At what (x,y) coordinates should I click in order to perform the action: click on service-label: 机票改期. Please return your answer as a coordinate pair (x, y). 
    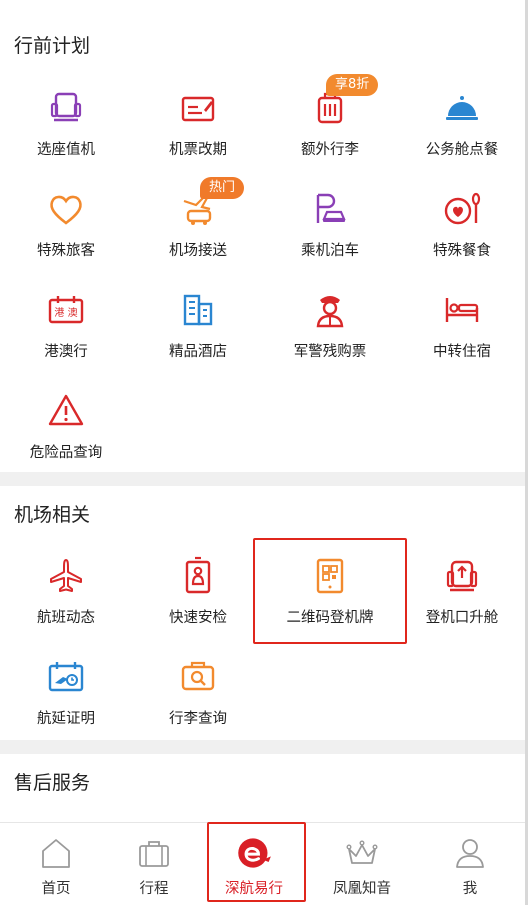
    Looking at the image, I should click on (198, 150).